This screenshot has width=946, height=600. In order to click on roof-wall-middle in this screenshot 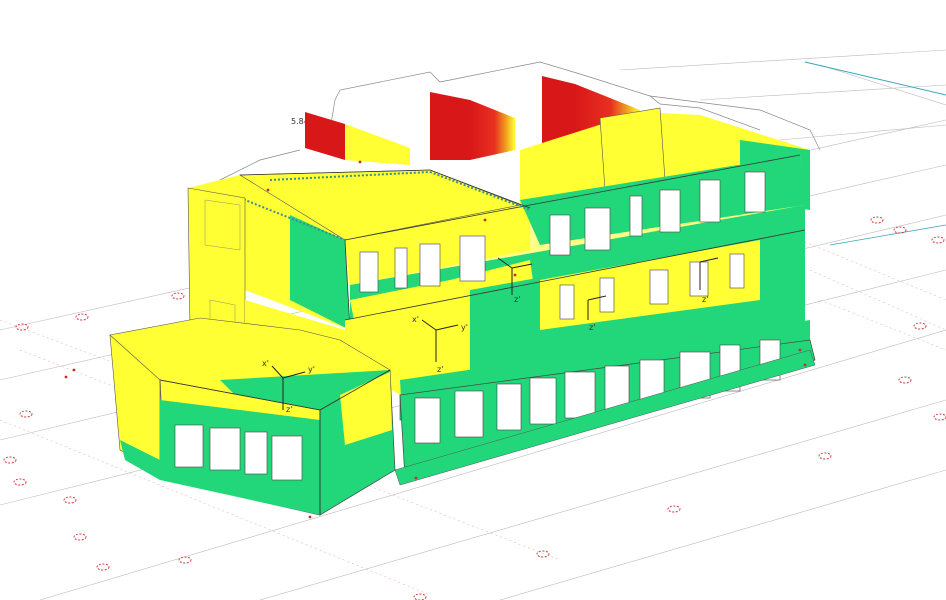, I will do `click(450, 126)`.